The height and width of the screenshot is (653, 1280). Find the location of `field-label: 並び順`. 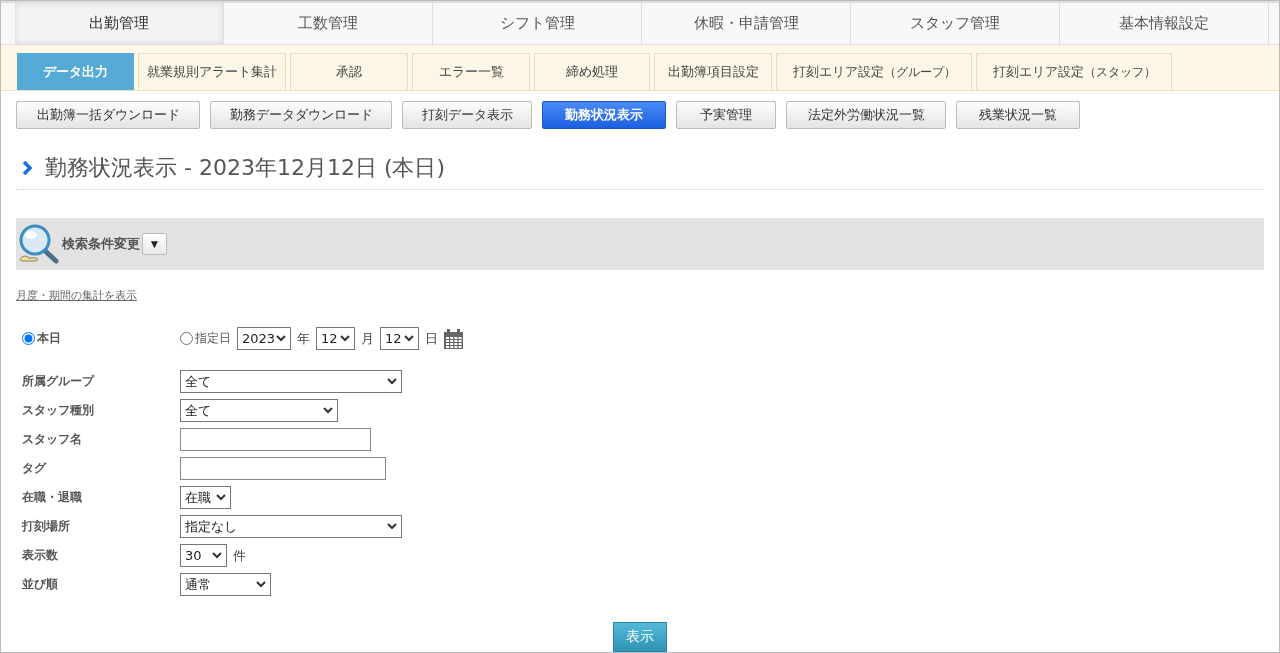

field-label: 並び順 is located at coordinates (40, 584).